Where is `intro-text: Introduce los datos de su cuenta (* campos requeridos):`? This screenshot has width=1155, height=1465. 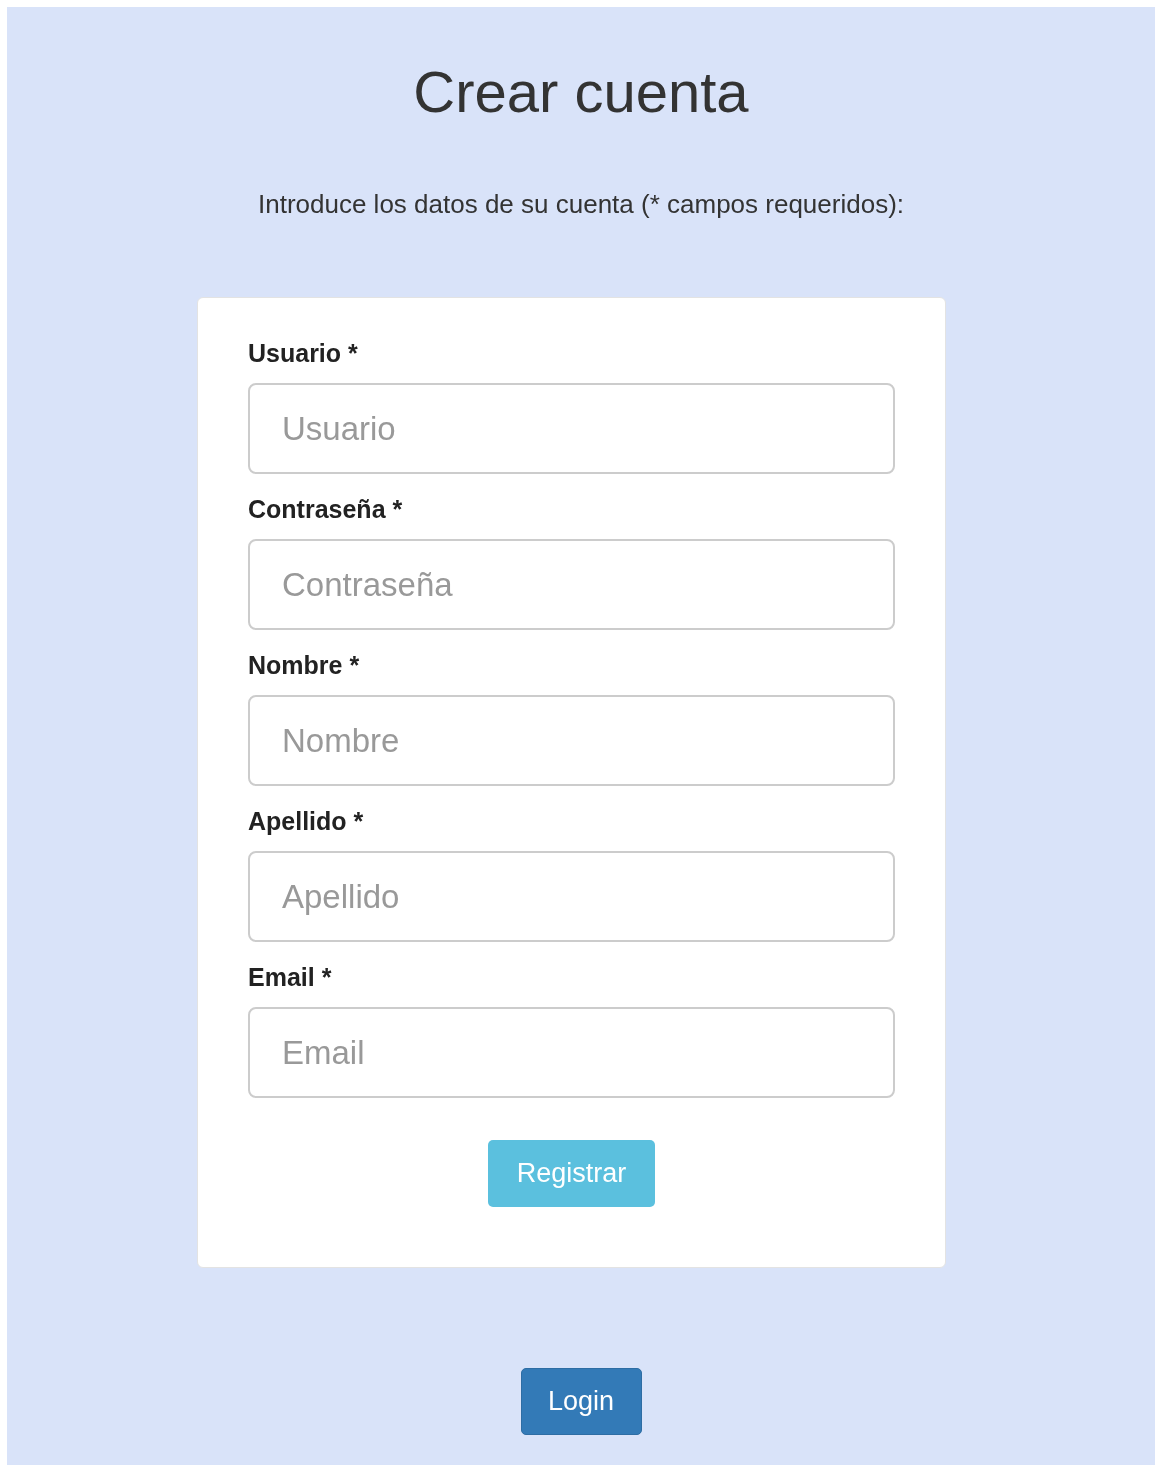 intro-text: Introduce los datos de su cuenta (* campos requeridos): is located at coordinates (581, 204).